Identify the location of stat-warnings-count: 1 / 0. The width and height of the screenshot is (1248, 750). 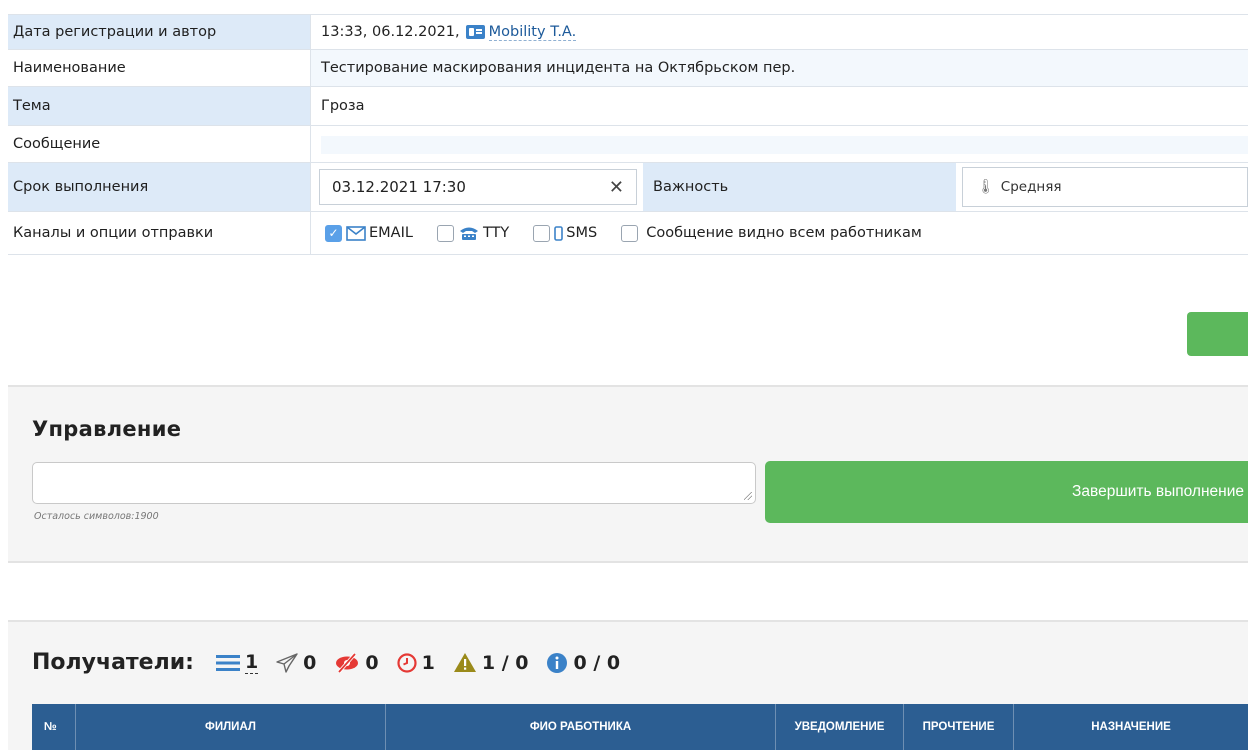
(505, 662).